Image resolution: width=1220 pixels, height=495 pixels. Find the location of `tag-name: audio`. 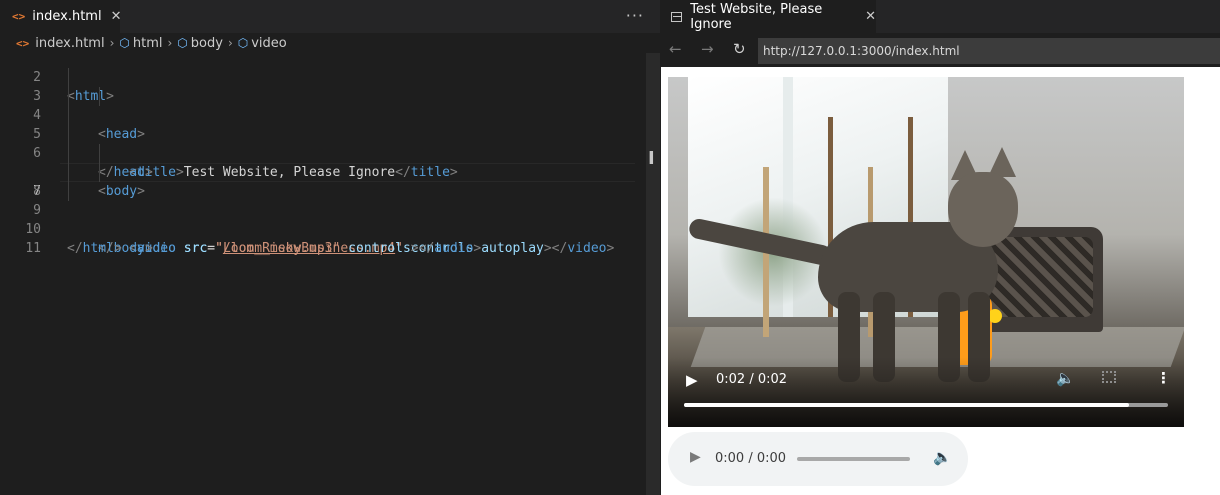

tag-name: audio is located at coordinates (454, 248).